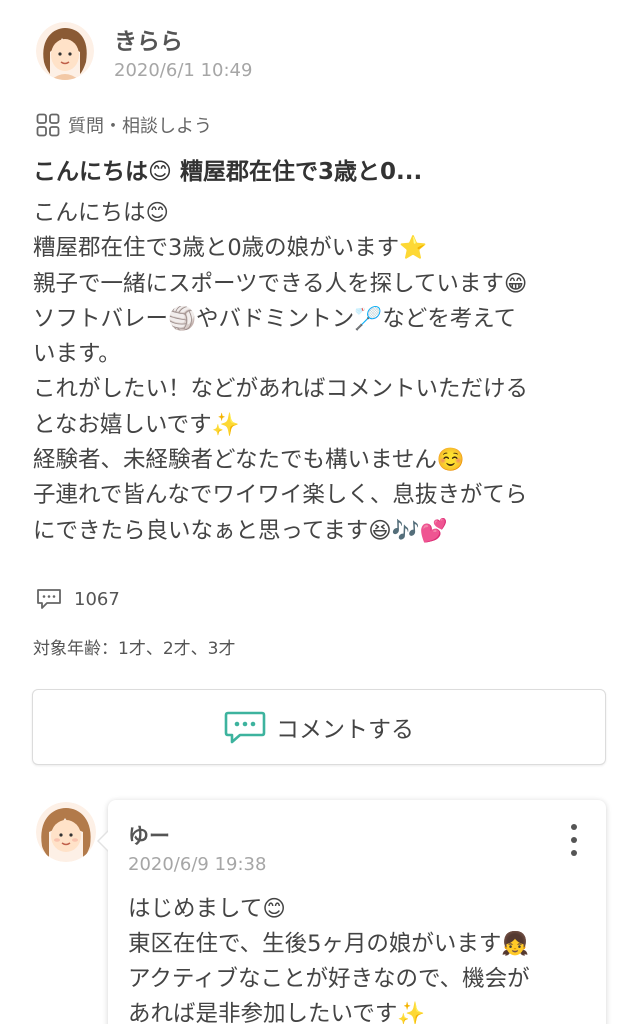  What do you see at coordinates (134, 649) in the screenshot?
I see `target-age: 対象年齢：1才、2才、3才` at bounding box center [134, 649].